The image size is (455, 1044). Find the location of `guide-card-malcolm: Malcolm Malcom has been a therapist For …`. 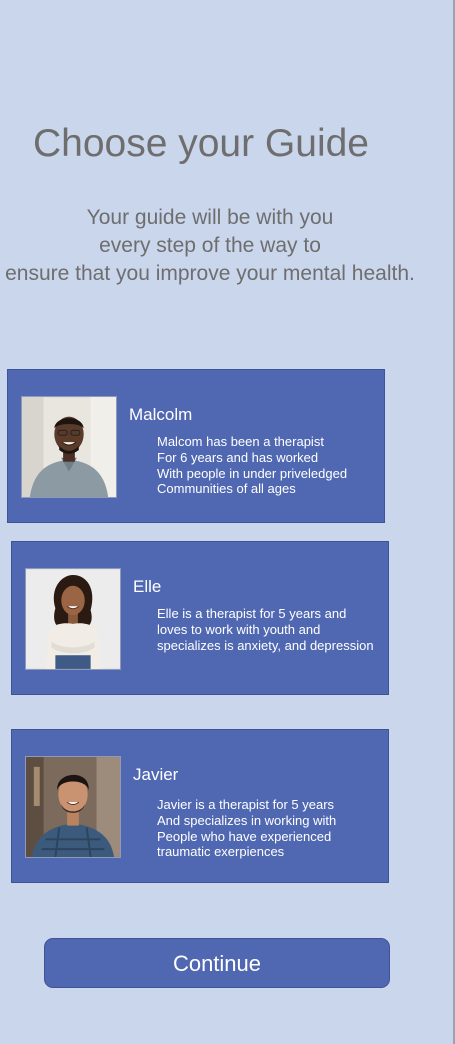

guide-card-malcolm: Malcolm Malcom has been a therapist For … is located at coordinates (196, 446).